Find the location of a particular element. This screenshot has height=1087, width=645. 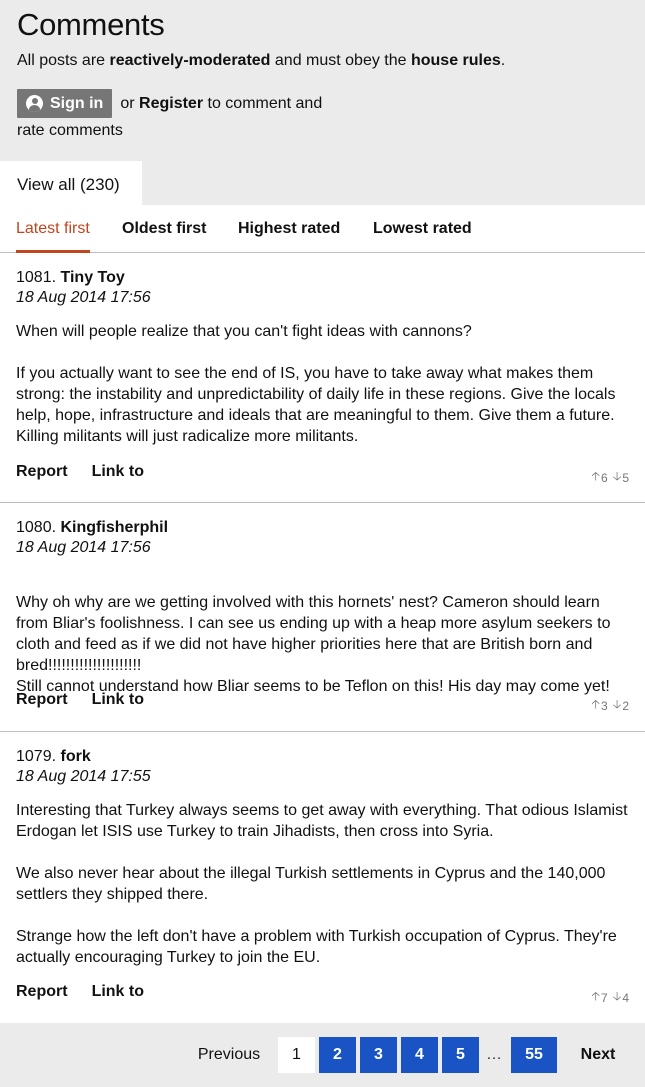

up-votes: 7 is located at coordinates (604, 997).